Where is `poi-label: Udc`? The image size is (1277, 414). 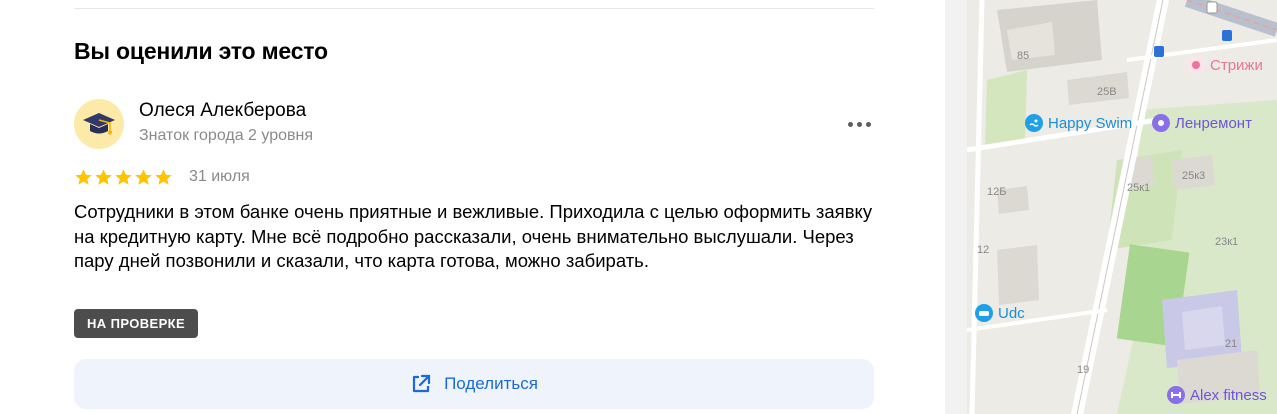
poi-label: Udc is located at coordinates (1011, 313).